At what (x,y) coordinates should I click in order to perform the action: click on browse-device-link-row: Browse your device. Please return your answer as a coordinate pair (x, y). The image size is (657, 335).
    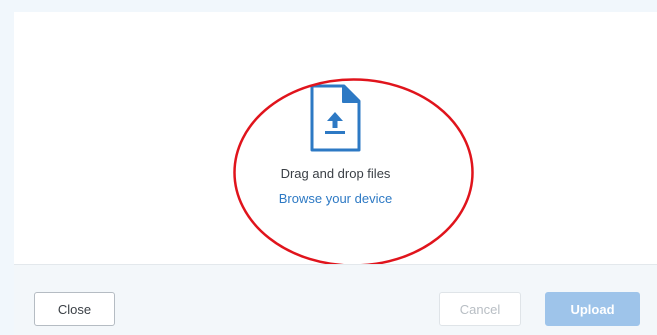
    Looking at the image, I should click on (335, 198).